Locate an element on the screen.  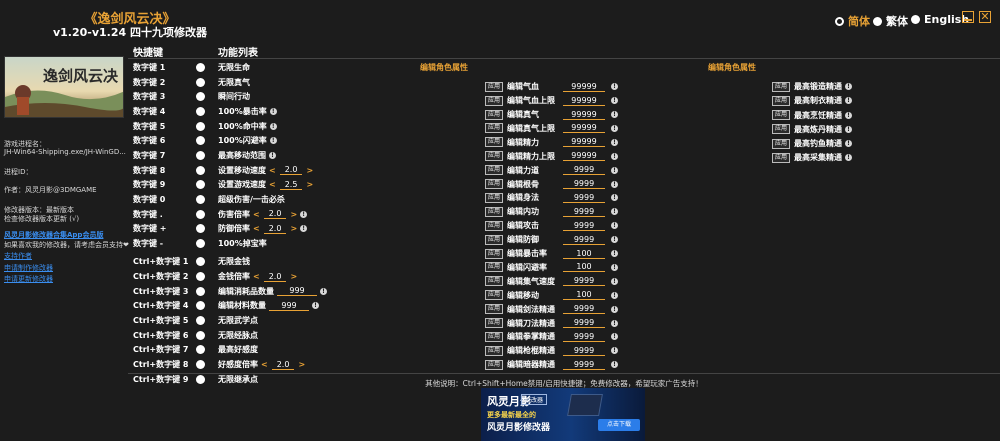
support-author-link: 支持作者 is located at coordinates (18, 256).